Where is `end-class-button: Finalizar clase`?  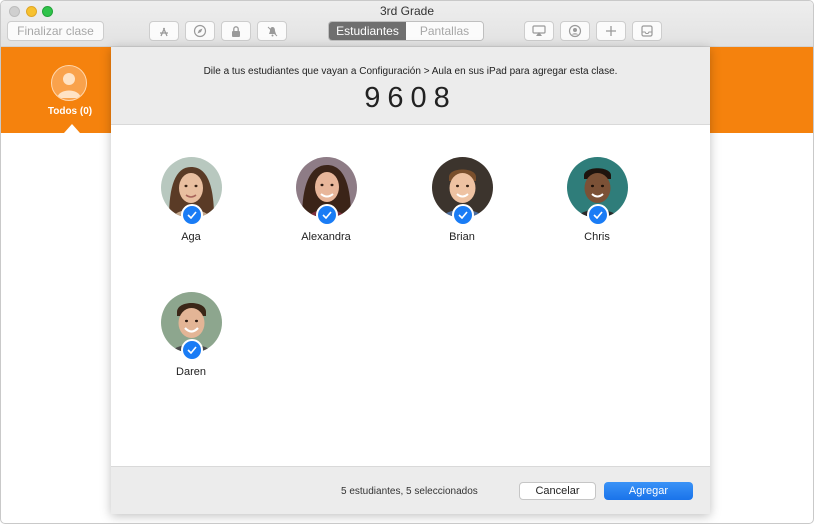
end-class-button: Finalizar clase is located at coordinates (55, 31).